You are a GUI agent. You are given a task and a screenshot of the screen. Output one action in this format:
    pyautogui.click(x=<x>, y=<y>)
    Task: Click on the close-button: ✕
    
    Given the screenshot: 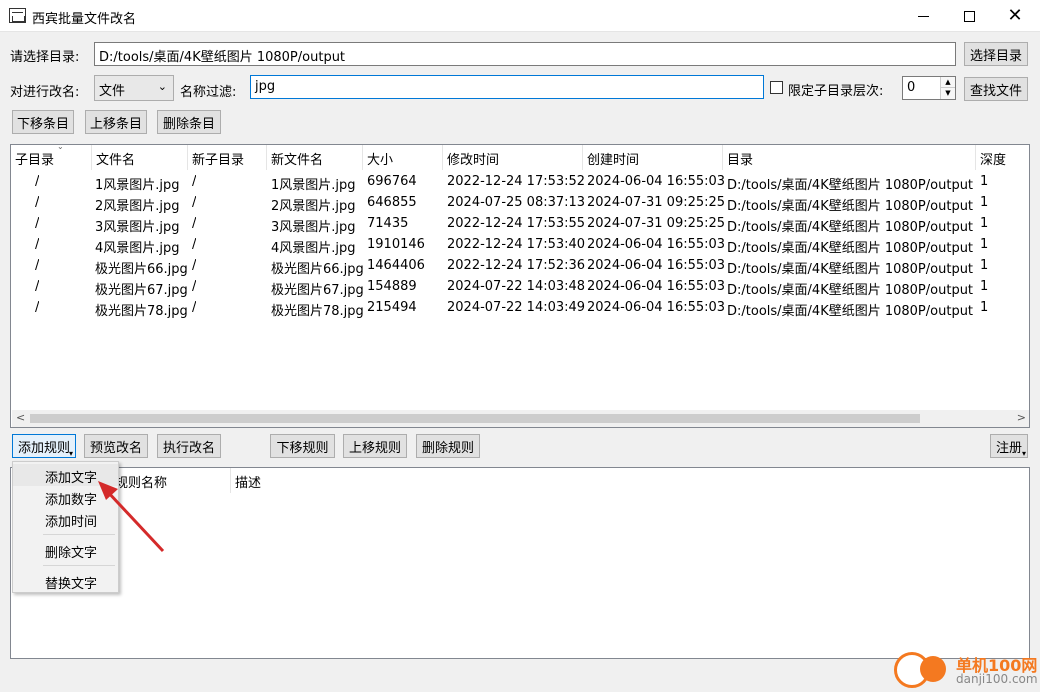 What is the action you would take?
    pyautogui.click(x=1015, y=16)
    